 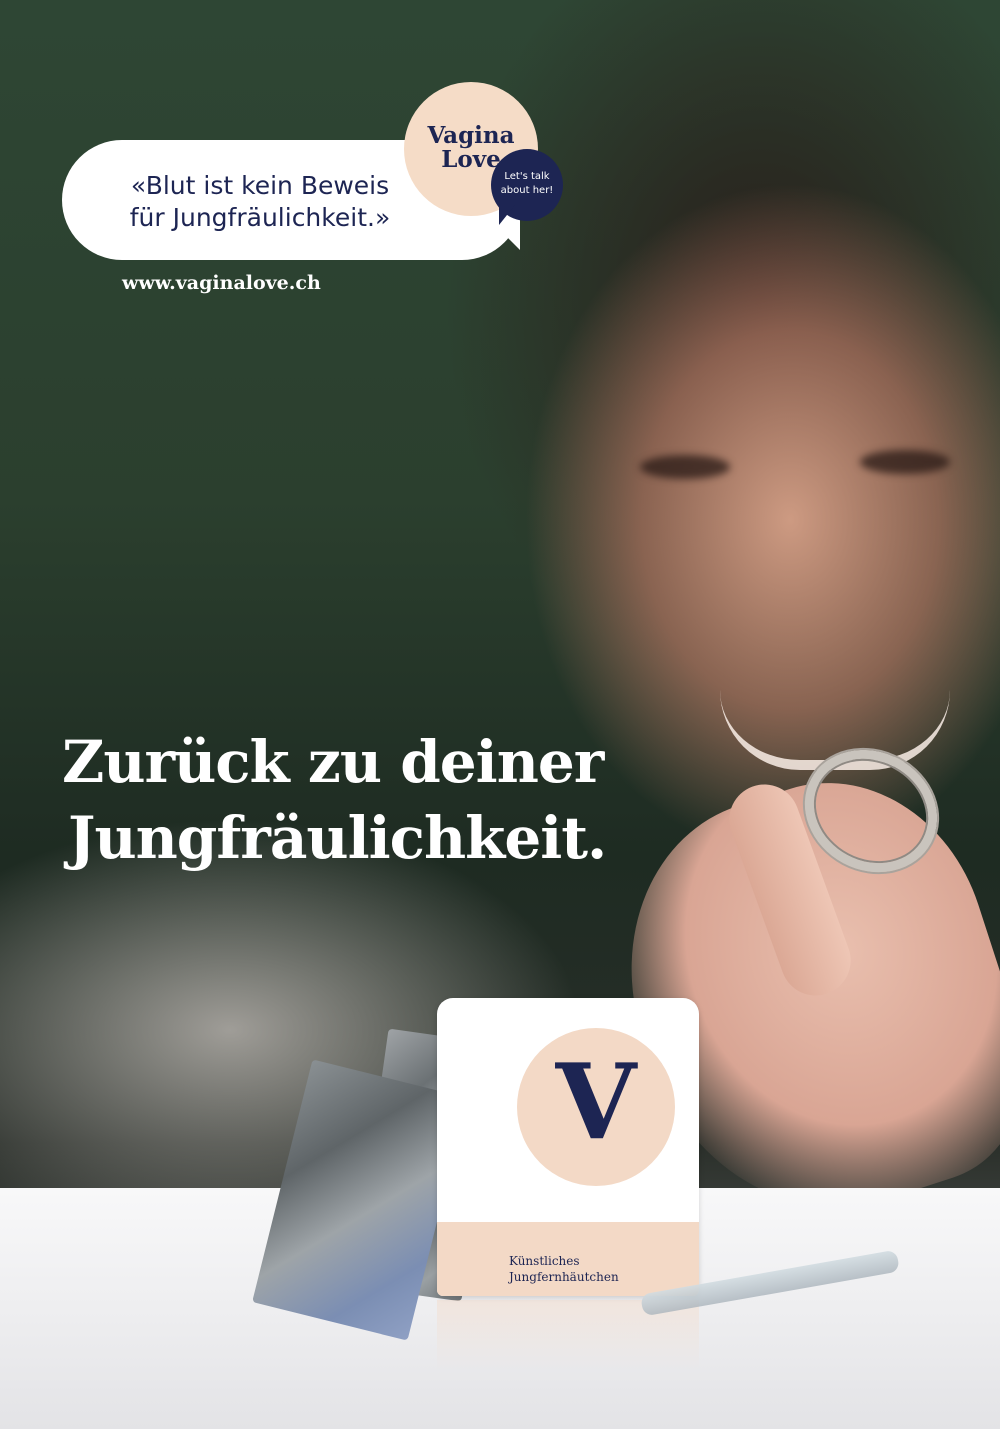 What do you see at coordinates (527, 190) in the screenshot?
I see `badge-line-2: about her!` at bounding box center [527, 190].